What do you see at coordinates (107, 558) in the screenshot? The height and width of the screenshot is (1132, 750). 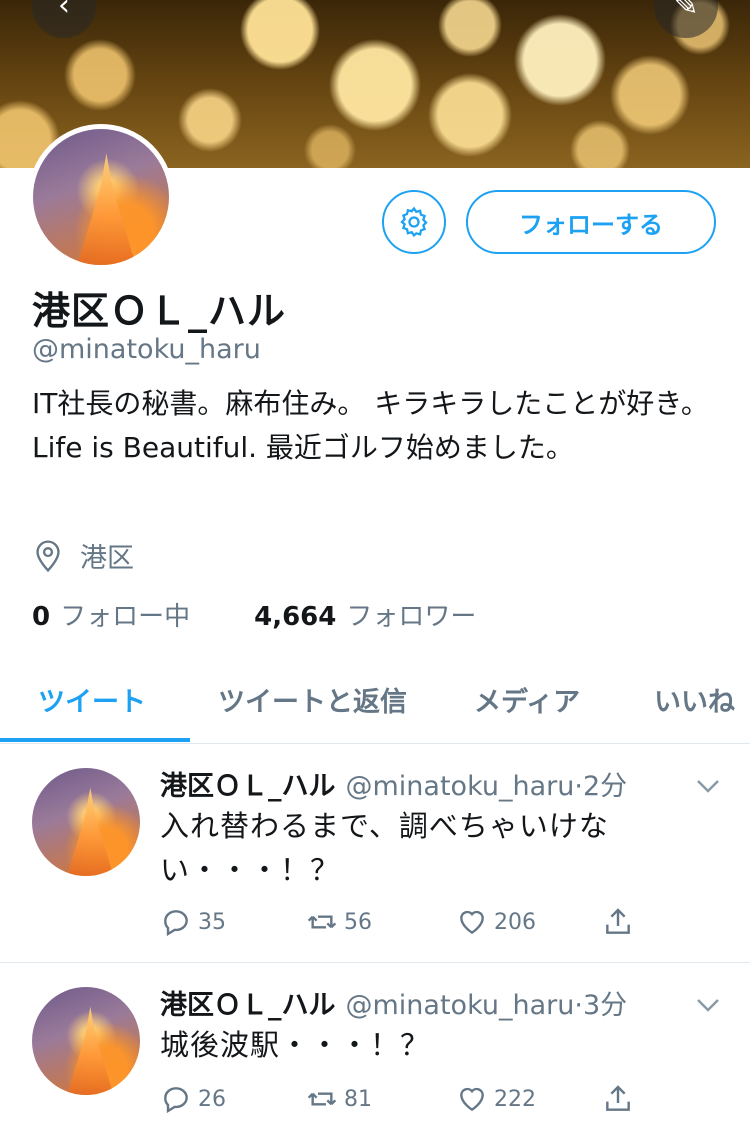 I see `location-label: 港区` at bounding box center [107, 558].